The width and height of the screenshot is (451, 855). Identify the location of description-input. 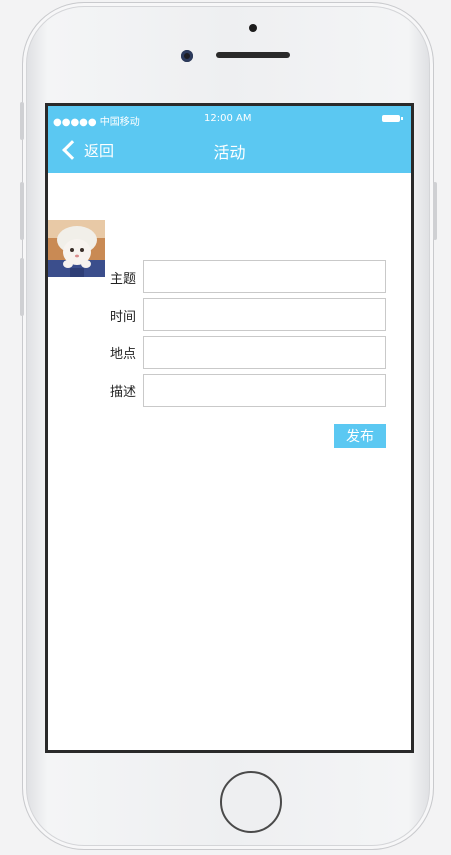
(264, 390).